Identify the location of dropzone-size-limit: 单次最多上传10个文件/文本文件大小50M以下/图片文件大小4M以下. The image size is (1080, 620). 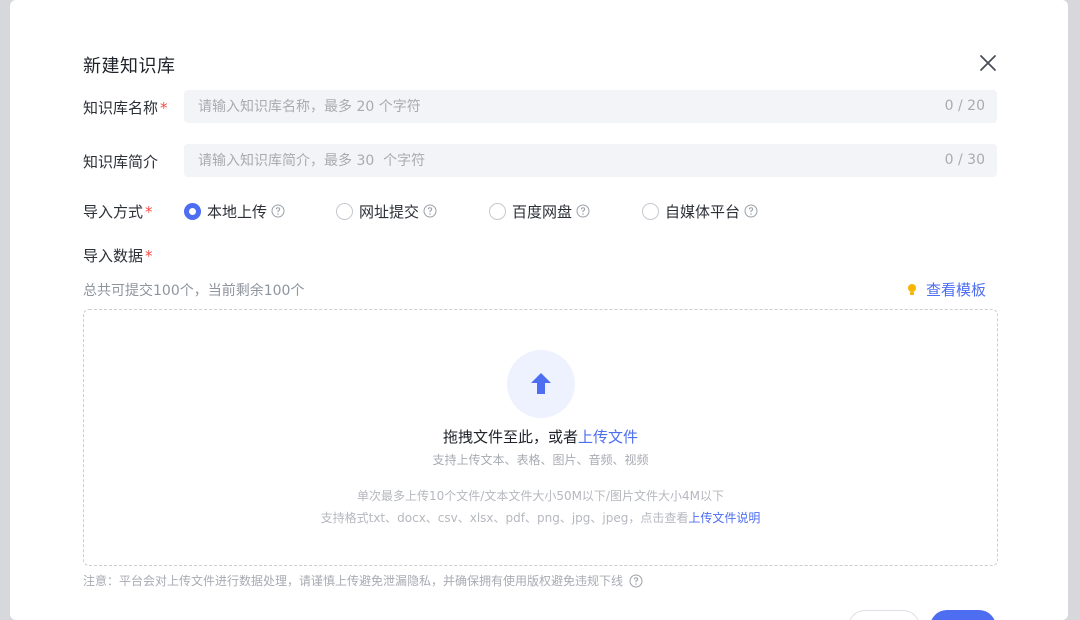
(540, 496).